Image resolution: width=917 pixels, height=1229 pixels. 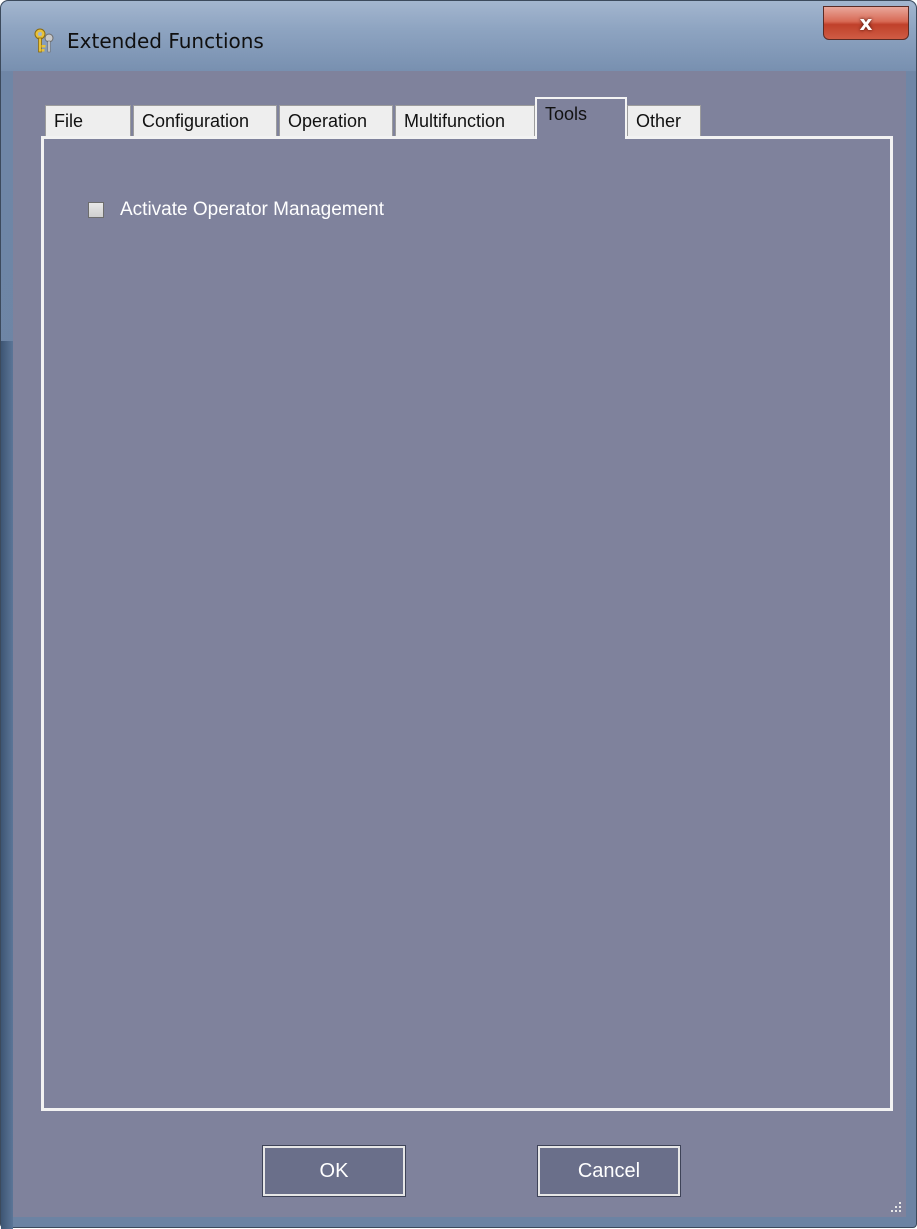 What do you see at coordinates (336, 121) in the screenshot?
I see `tab-operation: Operation` at bounding box center [336, 121].